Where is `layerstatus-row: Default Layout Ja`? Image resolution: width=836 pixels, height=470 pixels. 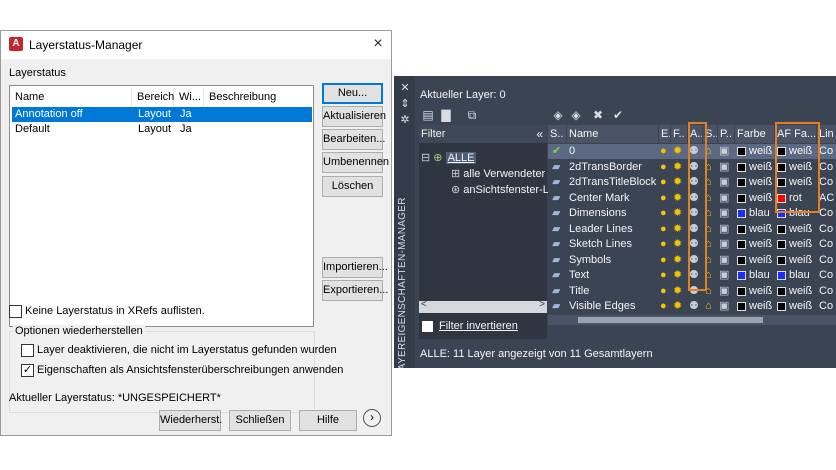 layerstatus-row: Default Layout Ja is located at coordinates (162, 129).